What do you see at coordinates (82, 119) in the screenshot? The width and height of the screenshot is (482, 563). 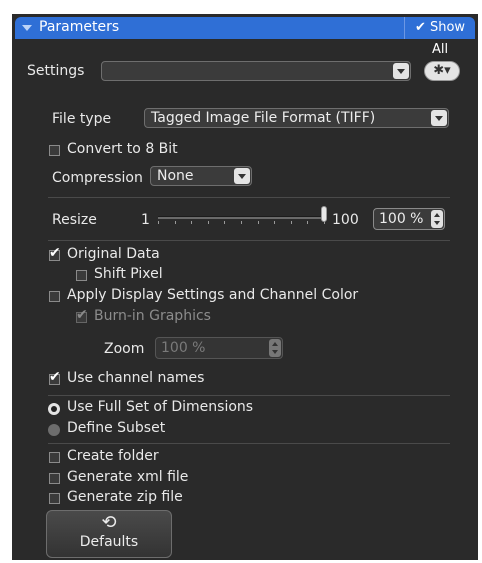 I see `file-type-label: File type` at bounding box center [82, 119].